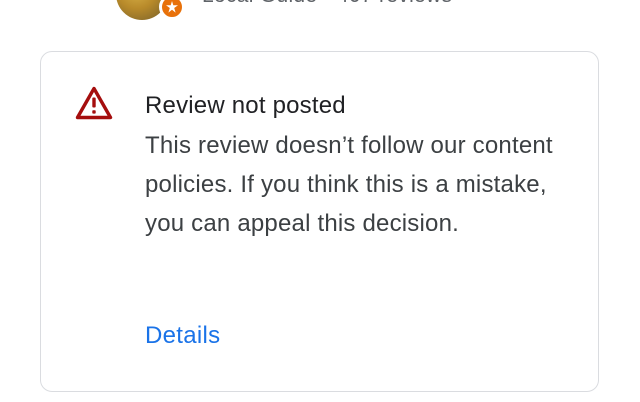 The width and height of the screenshot is (640, 402). Describe the element at coordinates (245, 105) in the screenshot. I see `notice-title: Review not posted` at that location.